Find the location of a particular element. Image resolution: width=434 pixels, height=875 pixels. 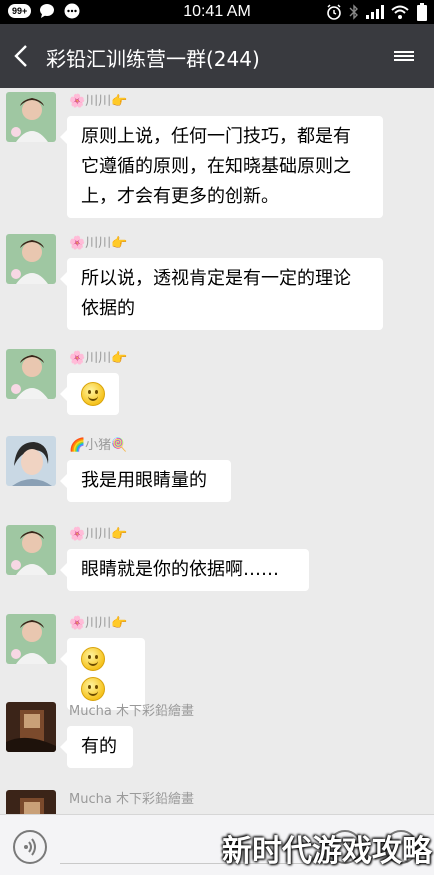

more-options-icon is located at coordinates (404, 56).